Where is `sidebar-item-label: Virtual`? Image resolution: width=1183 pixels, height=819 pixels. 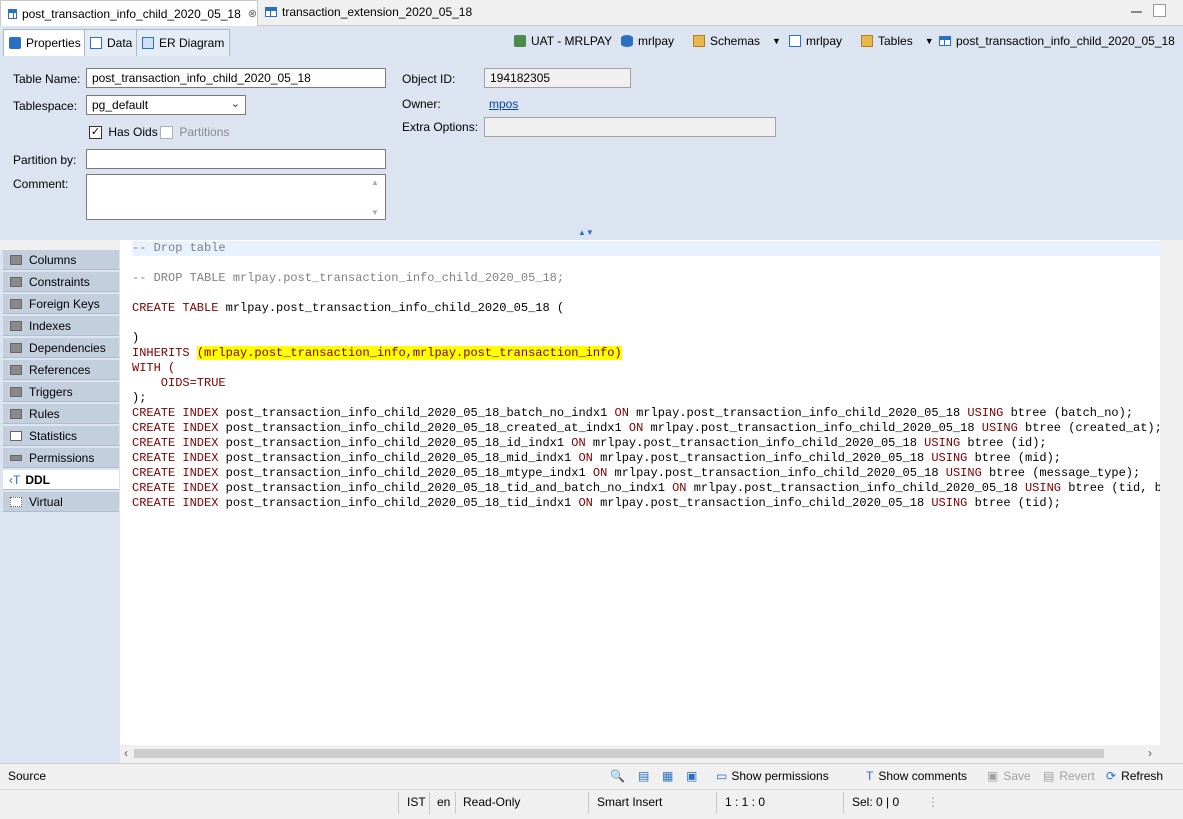 sidebar-item-label: Virtual is located at coordinates (46, 501).